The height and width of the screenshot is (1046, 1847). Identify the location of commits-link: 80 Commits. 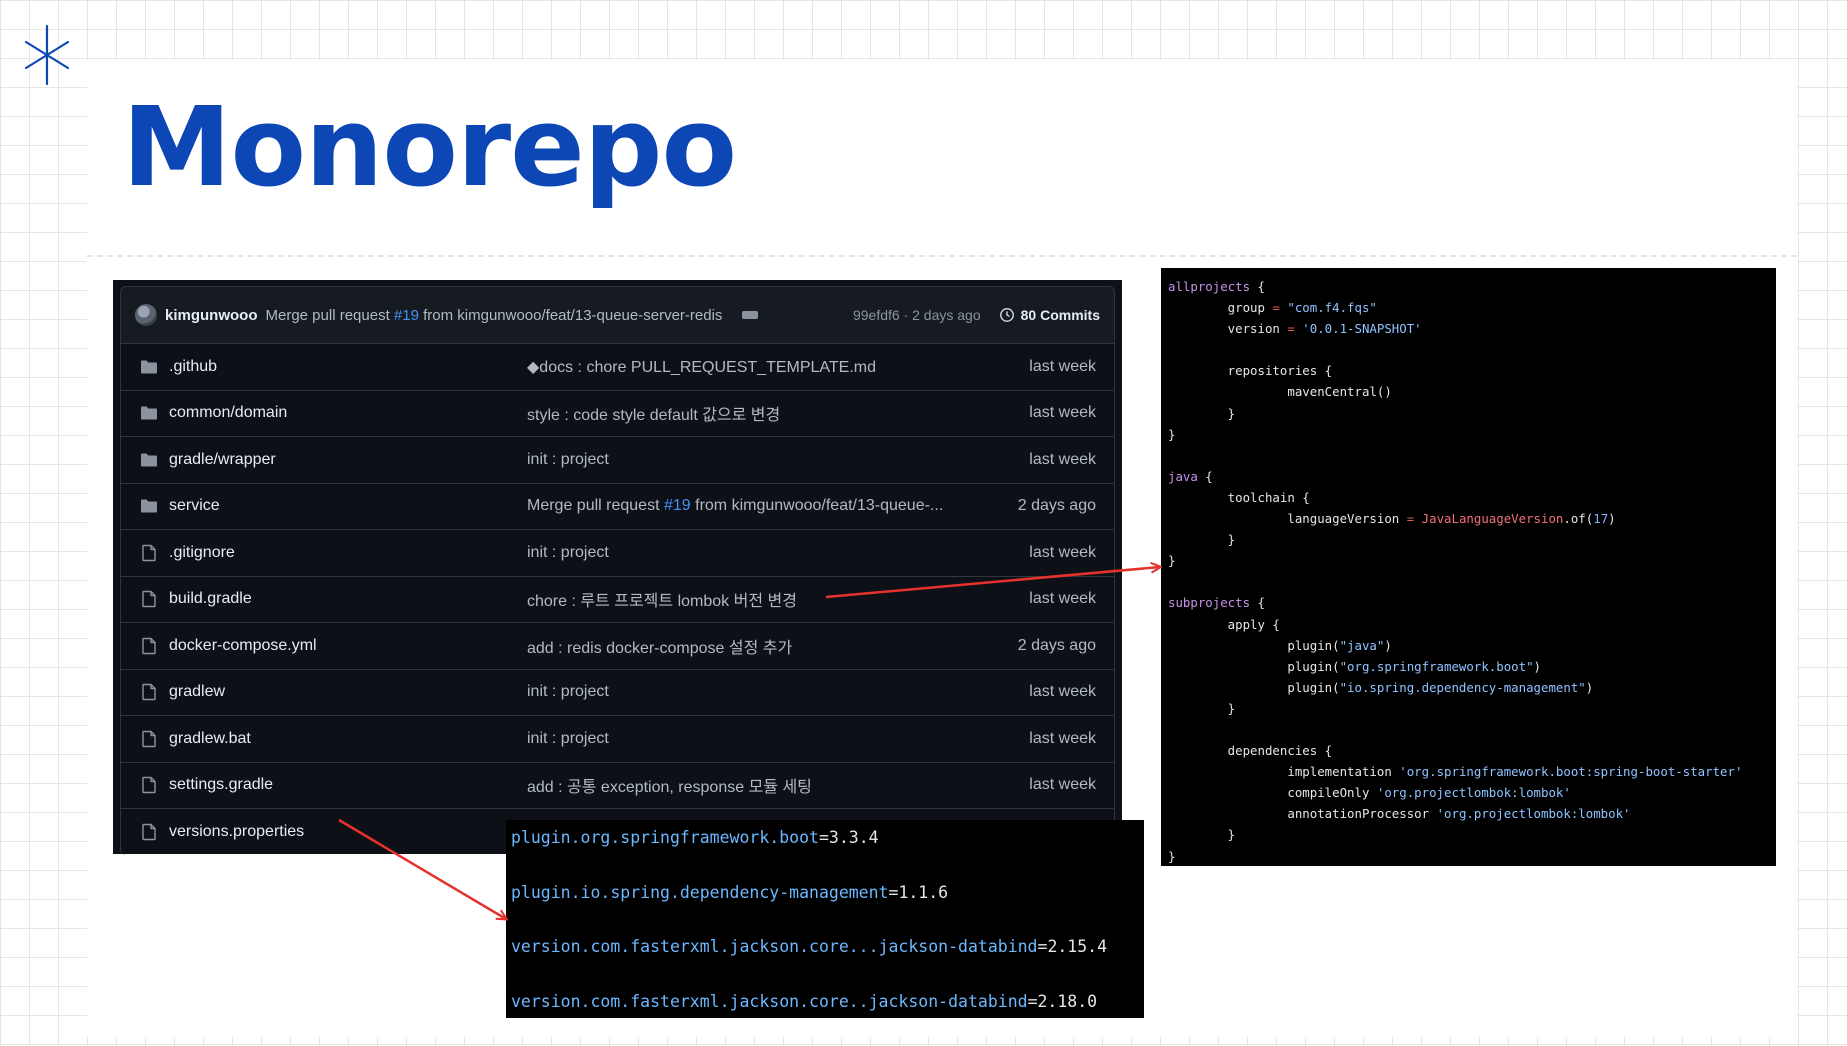
(1049, 315).